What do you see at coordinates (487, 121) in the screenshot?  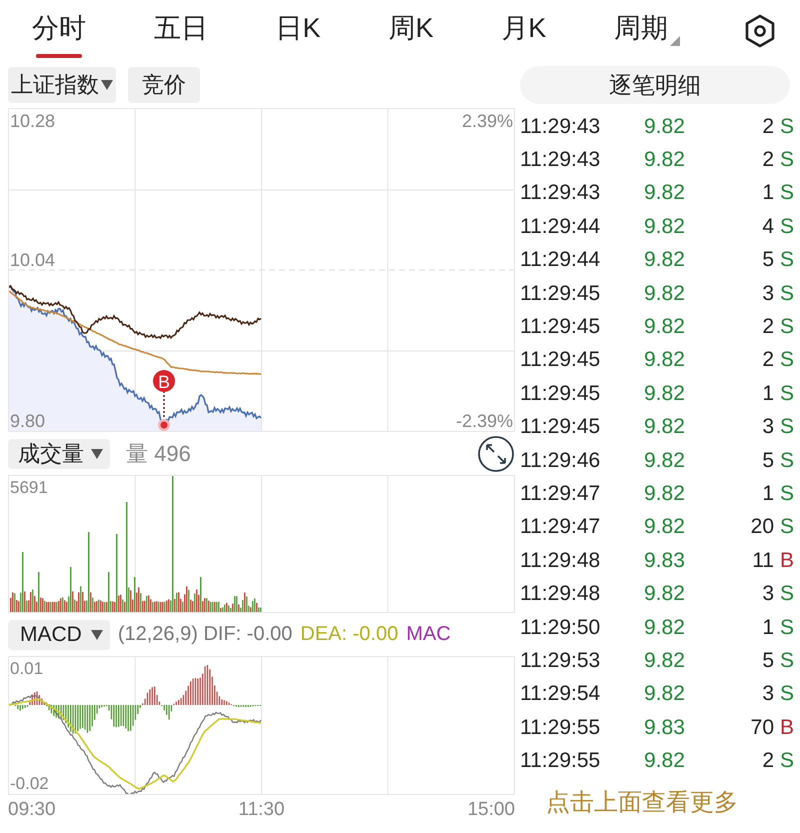 I see `percent-label: 2.39%` at bounding box center [487, 121].